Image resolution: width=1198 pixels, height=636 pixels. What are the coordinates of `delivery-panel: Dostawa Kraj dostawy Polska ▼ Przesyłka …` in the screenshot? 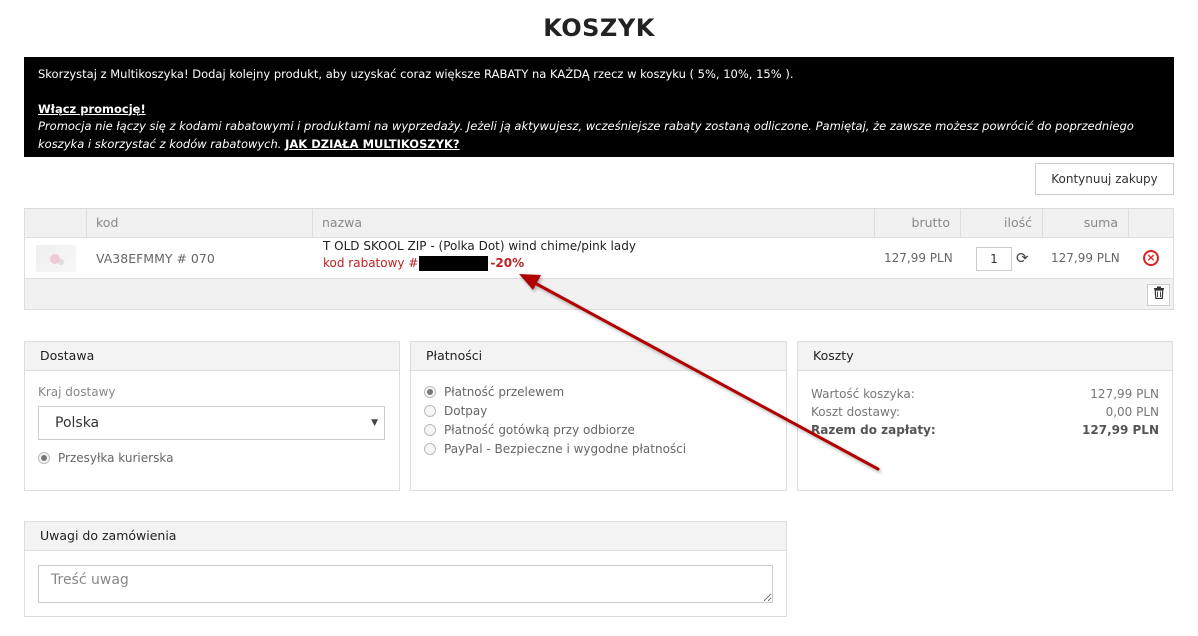 It's located at (212, 416).